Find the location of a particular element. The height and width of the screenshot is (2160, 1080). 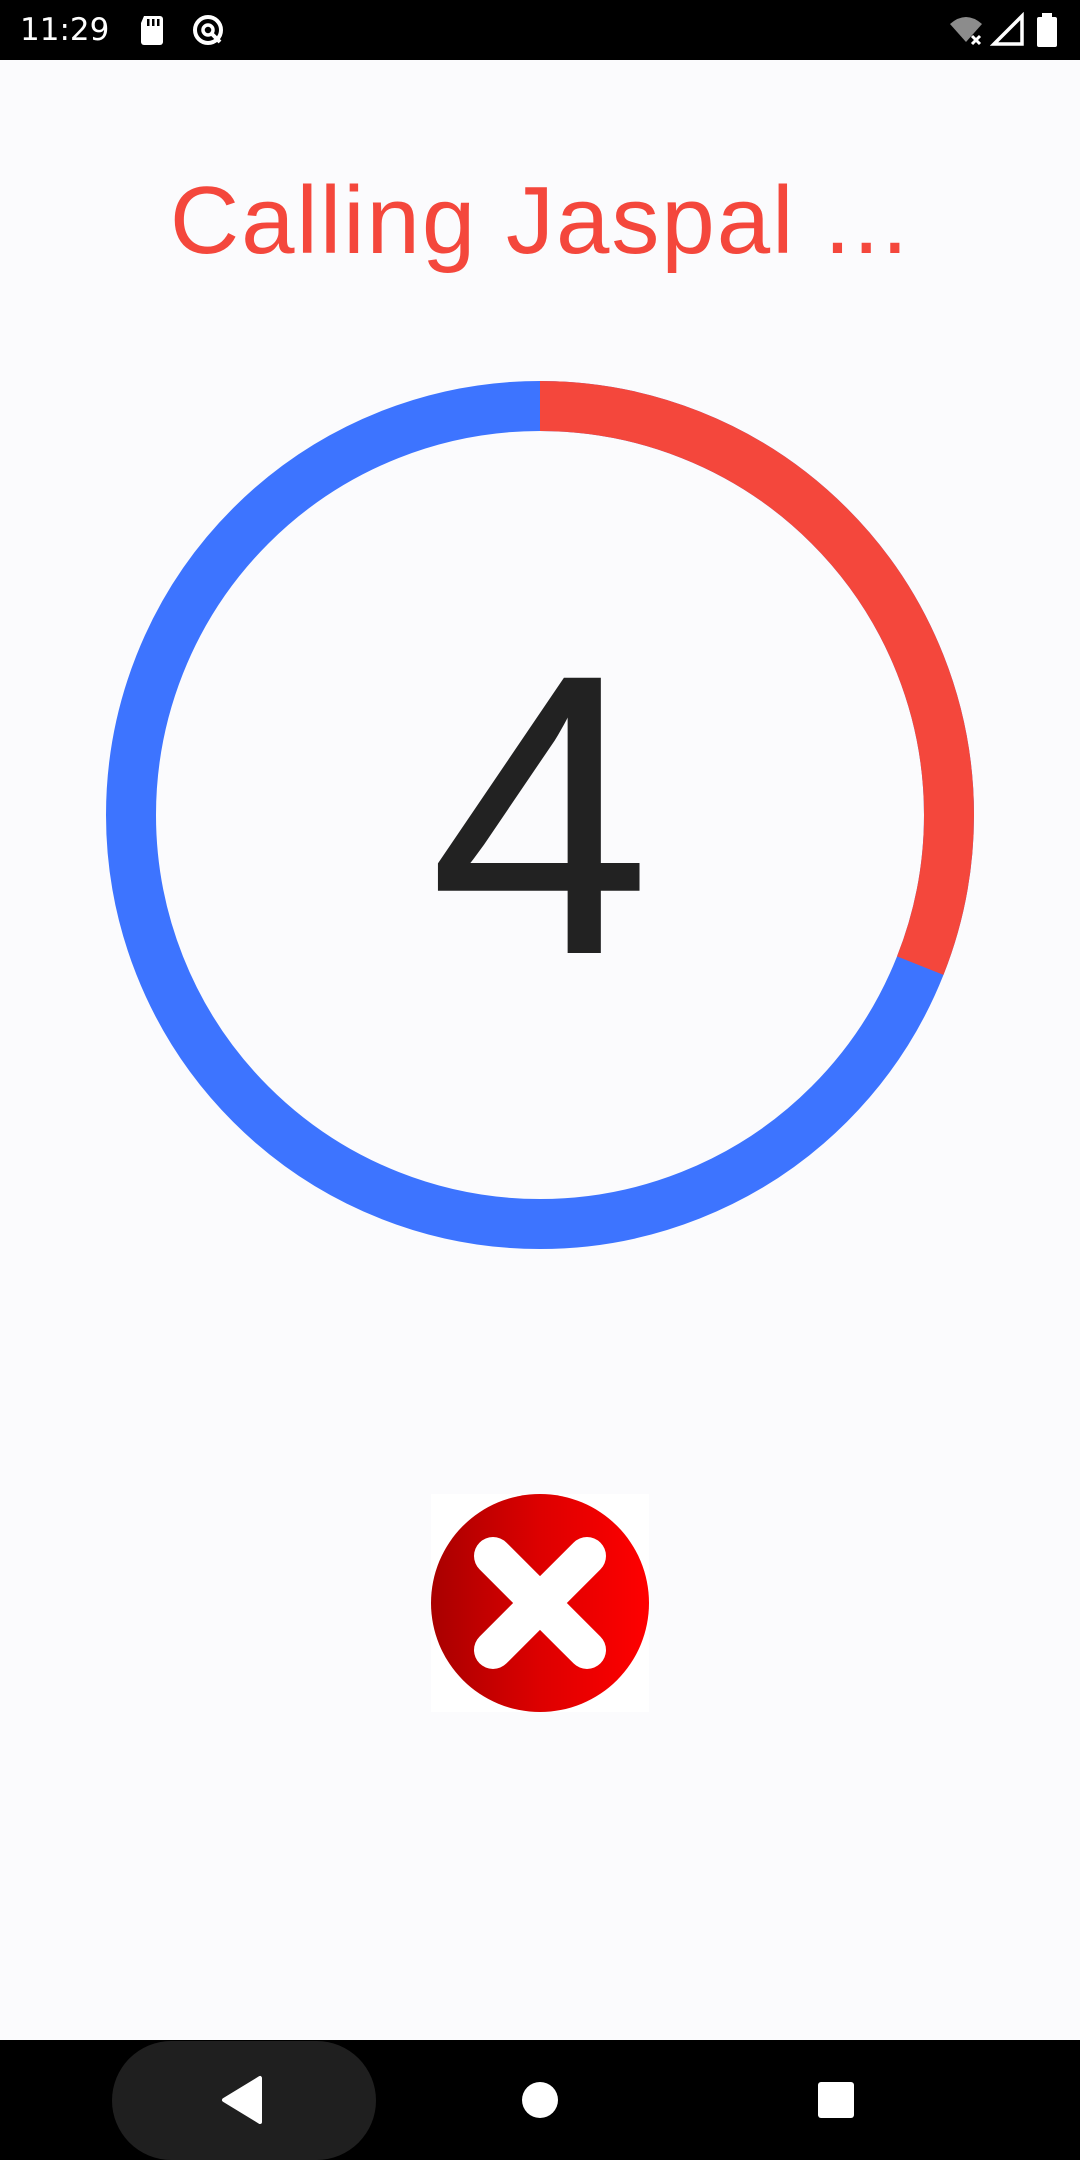

battery-icon is located at coordinates (1047, 30).